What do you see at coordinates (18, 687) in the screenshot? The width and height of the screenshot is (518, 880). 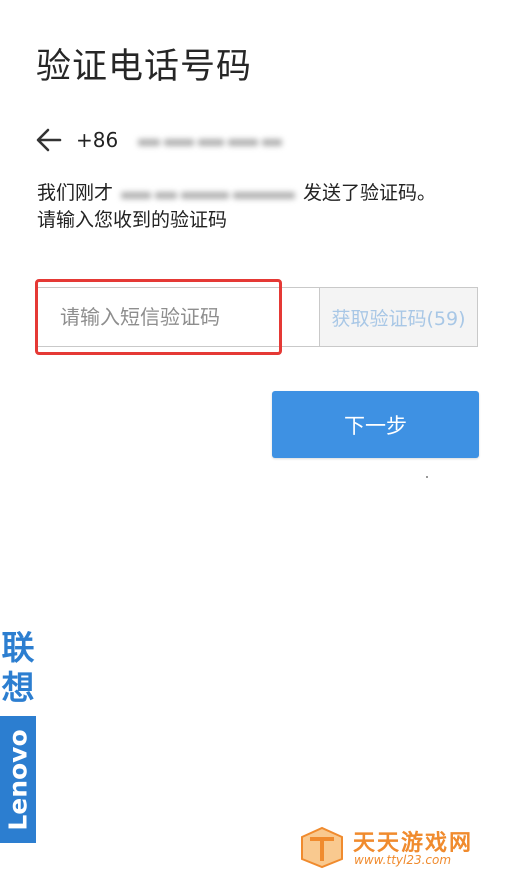 I see `lenovo-cn-char-2: 想` at bounding box center [18, 687].